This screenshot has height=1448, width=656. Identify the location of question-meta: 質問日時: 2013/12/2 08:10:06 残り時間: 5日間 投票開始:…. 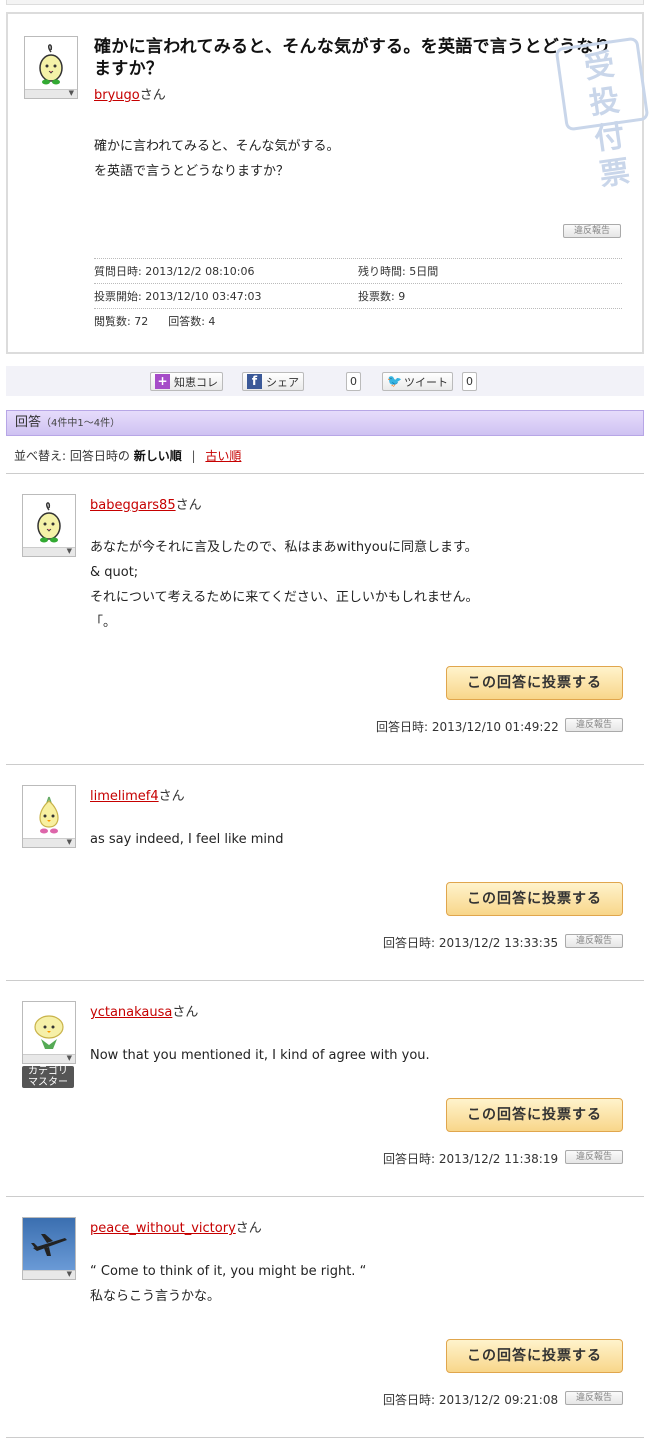
(358, 295).